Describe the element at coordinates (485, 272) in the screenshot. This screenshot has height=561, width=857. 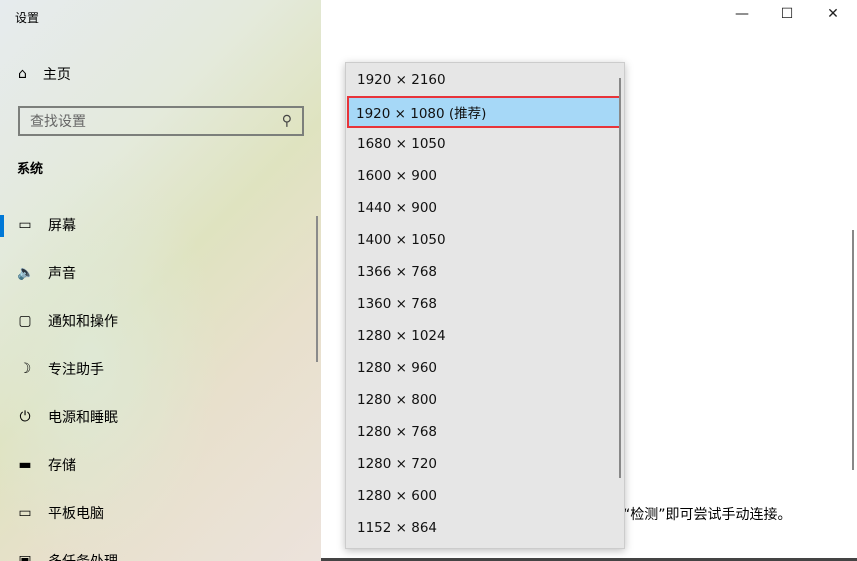
I see `resolution-option: 1366 × 768` at that location.